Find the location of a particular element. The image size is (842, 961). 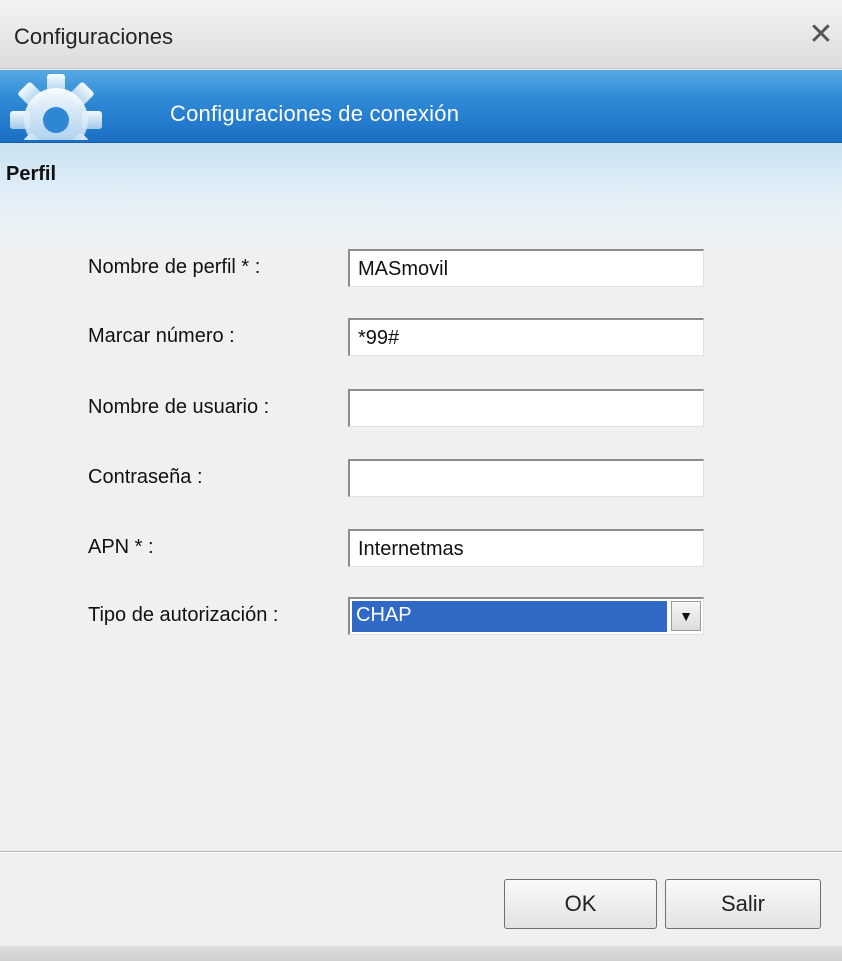

password-label: Contraseña : is located at coordinates (145, 477).